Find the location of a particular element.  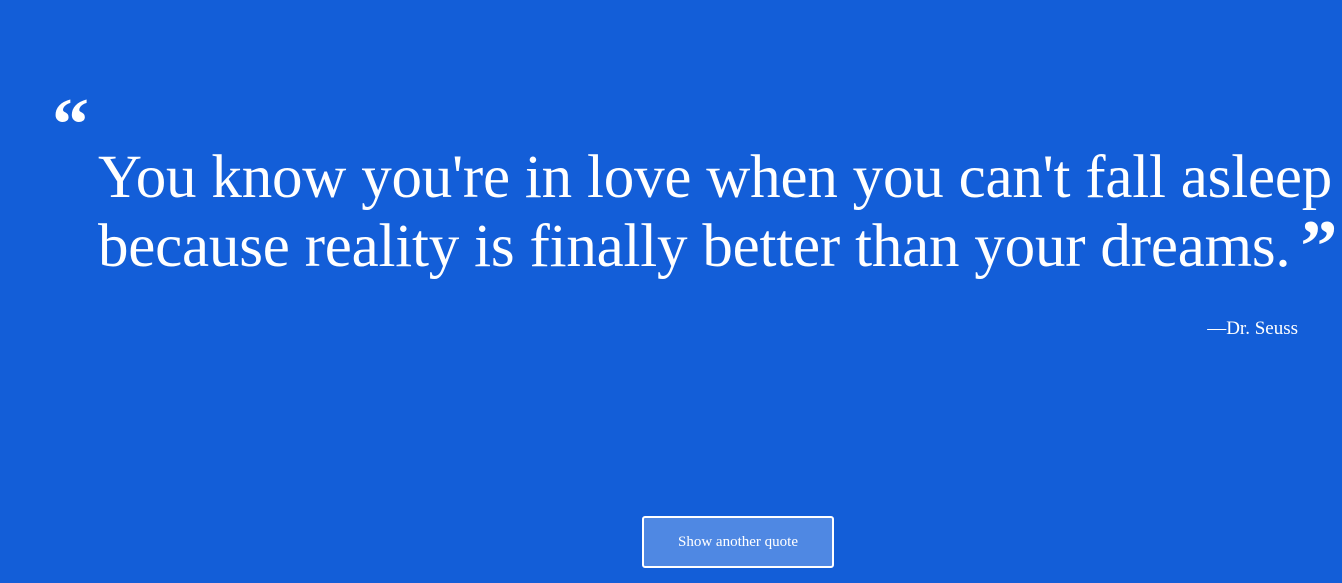

close-quote-mark: ” is located at coordinates (1319, 247).